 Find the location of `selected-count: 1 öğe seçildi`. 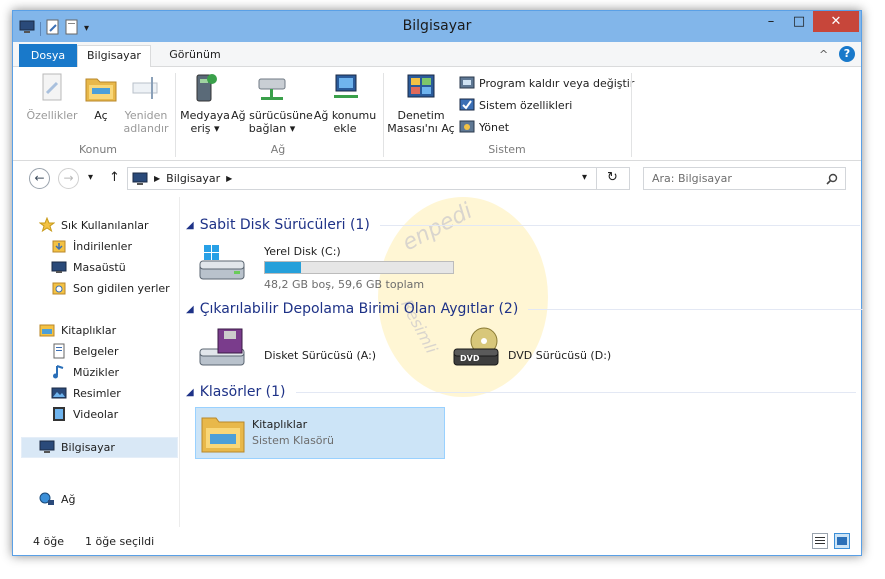

selected-count: 1 öğe seçildi is located at coordinates (120, 541).